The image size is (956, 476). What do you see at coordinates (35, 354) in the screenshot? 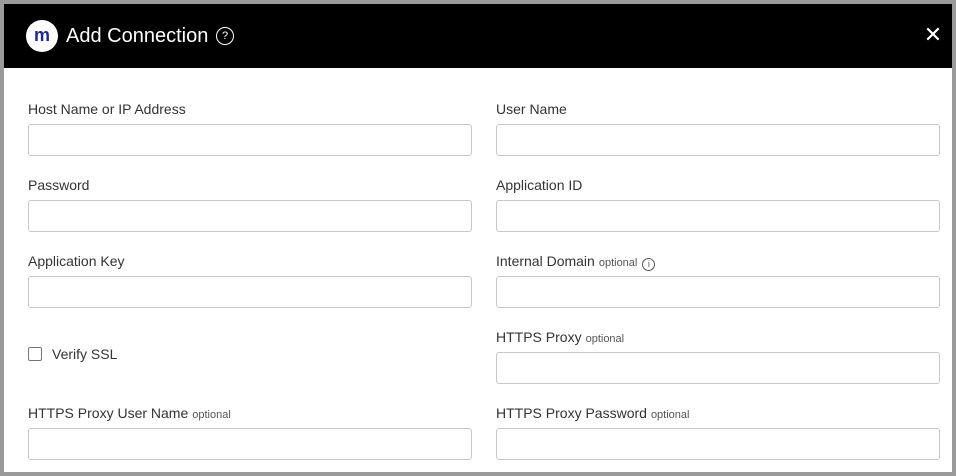
I see `verify-ssl-checkbox` at bounding box center [35, 354].